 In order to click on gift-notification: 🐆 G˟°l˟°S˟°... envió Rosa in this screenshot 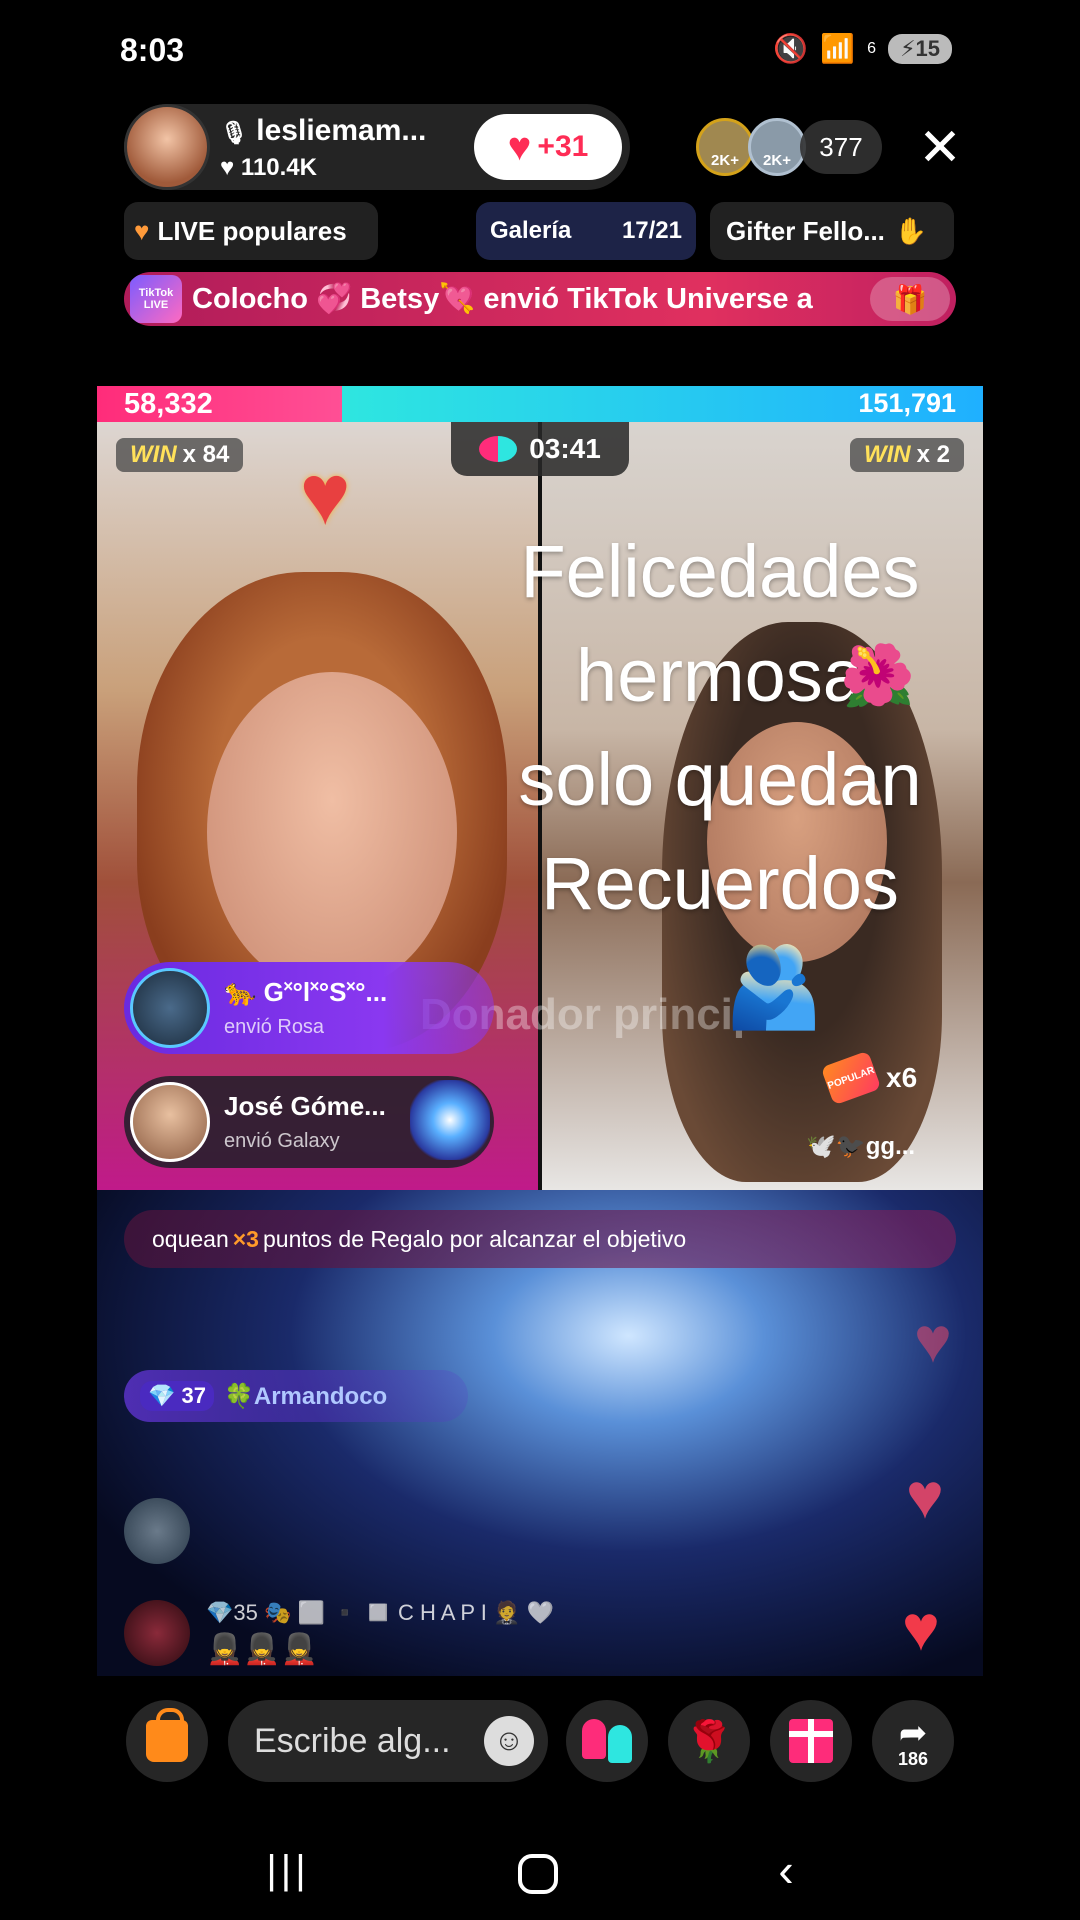, I will do `click(309, 1008)`.